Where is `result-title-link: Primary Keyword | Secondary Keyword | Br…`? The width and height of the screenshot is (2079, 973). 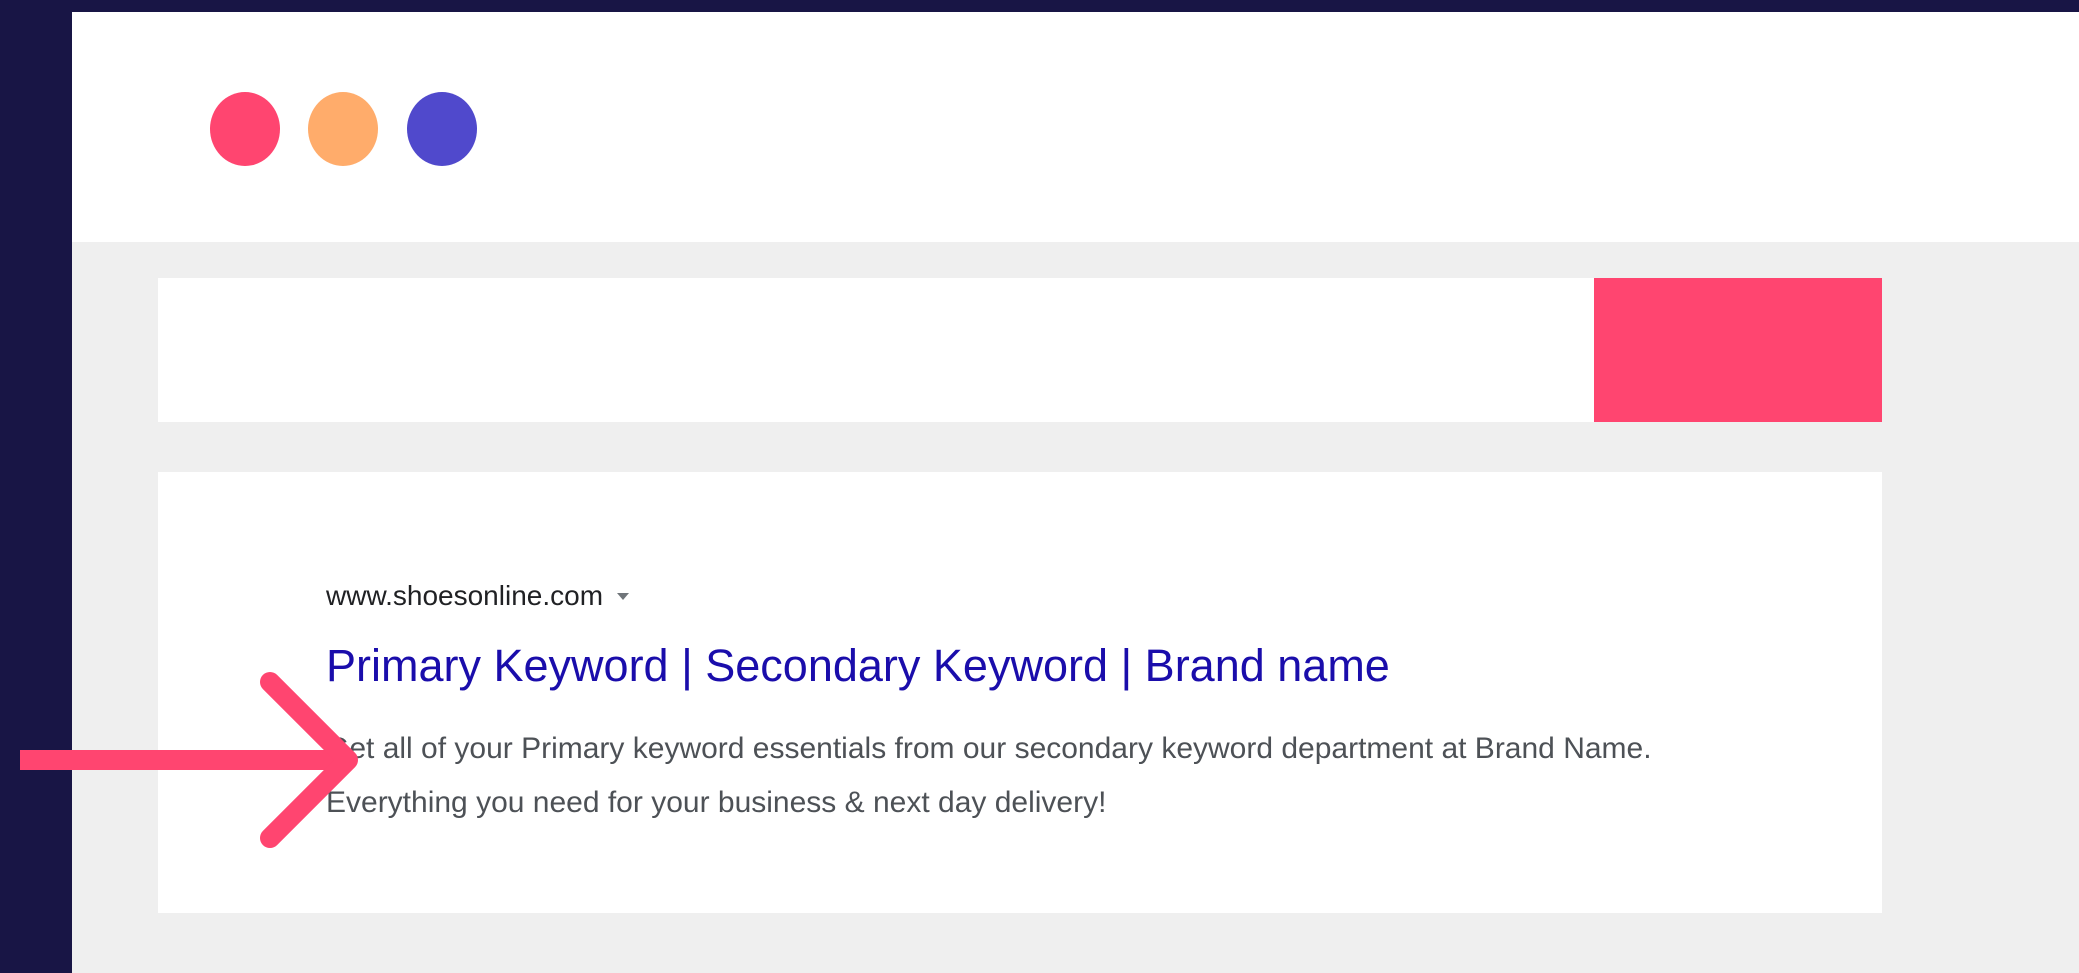 result-title-link: Primary Keyword | Secondary Keyword | Br… is located at coordinates (858, 666).